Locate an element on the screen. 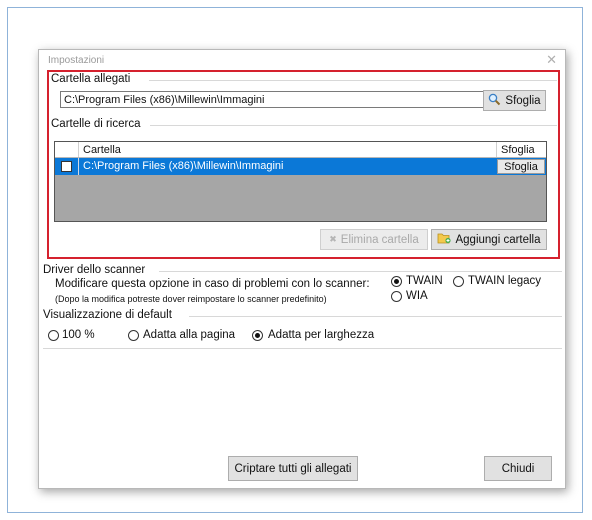 This screenshot has height=520, width=592. twain-legacy-label: TWAIN legacy is located at coordinates (504, 281).